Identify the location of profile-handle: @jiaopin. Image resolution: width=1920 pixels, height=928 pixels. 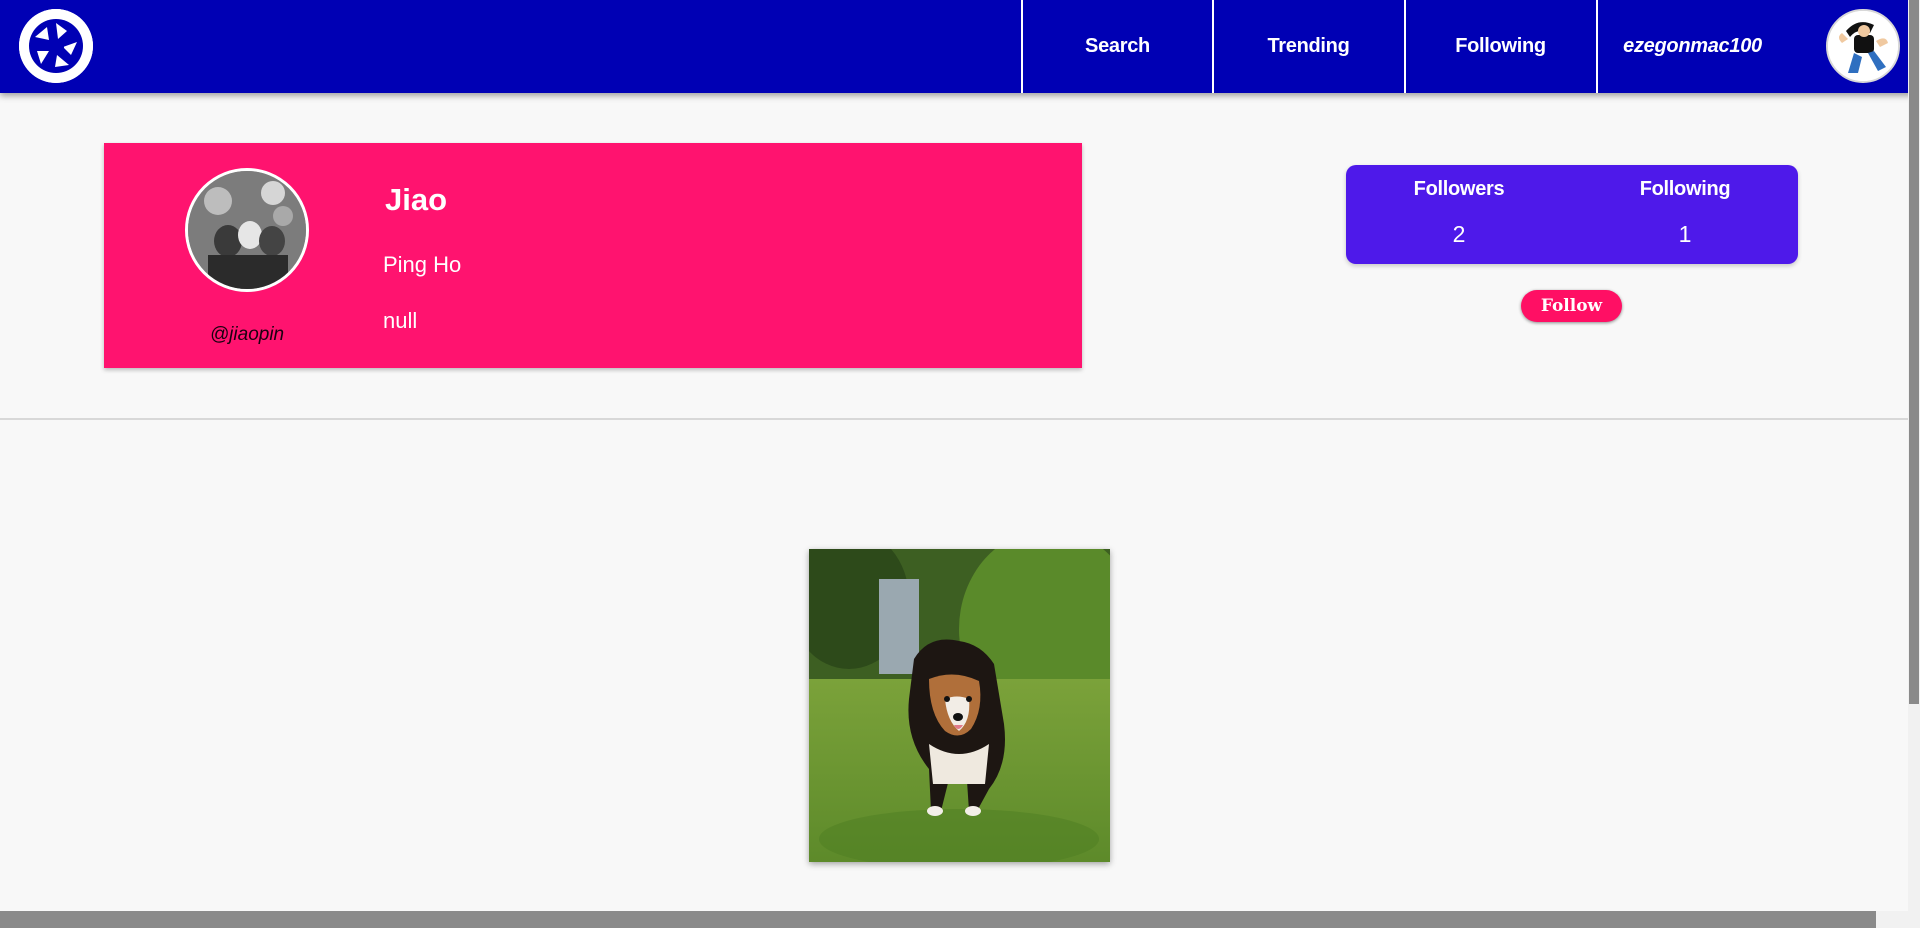
(247, 334).